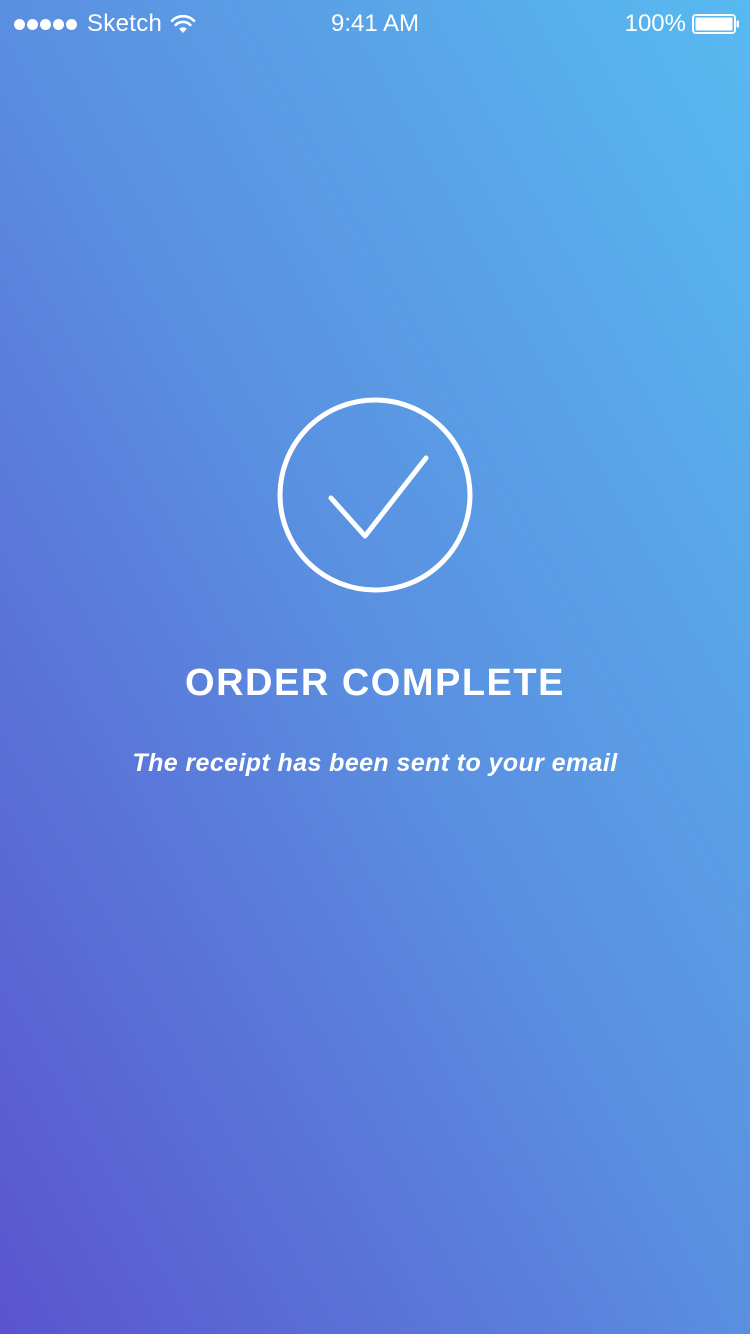 Image resolution: width=750 pixels, height=1334 pixels. I want to click on battery-icon, so click(715, 24).